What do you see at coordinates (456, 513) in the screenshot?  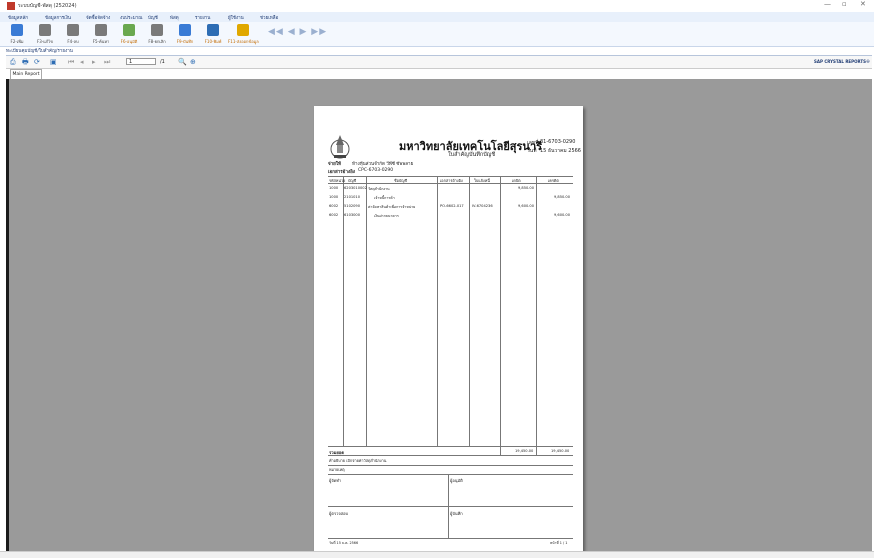 I see `sig-recorded-label: ผู้บันทึก` at bounding box center [456, 513].